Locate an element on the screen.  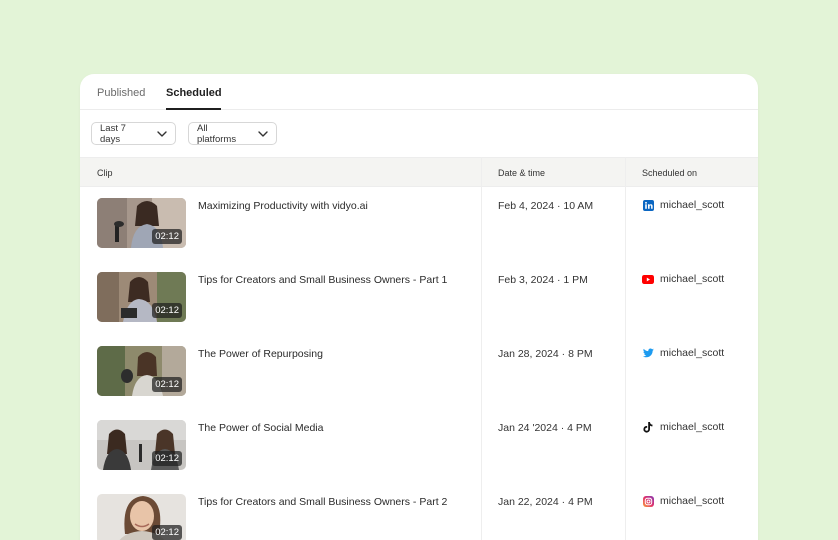
instagram-icon is located at coordinates (648, 501).